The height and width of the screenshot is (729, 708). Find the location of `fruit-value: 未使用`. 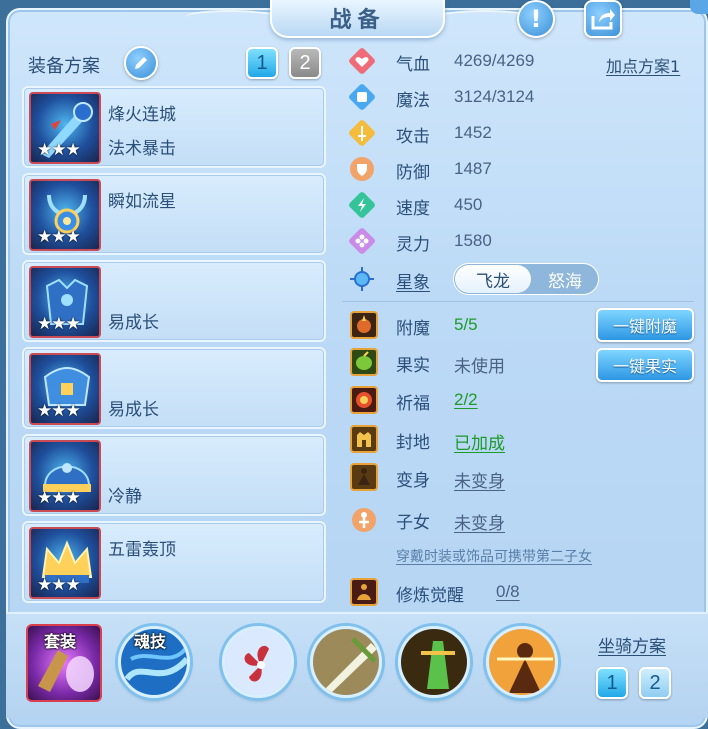

fruit-value: 未使用 is located at coordinates (479, 366).